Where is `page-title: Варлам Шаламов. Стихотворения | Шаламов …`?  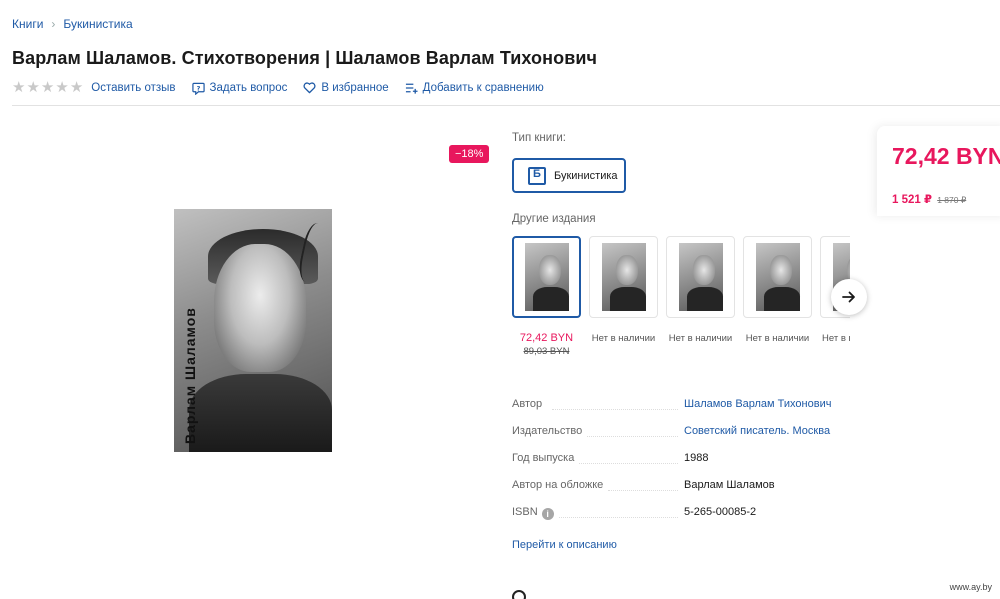 page-title: Варлам Шаламов. Стихотворения | Шаламов … is located at coordinates (305, 58).